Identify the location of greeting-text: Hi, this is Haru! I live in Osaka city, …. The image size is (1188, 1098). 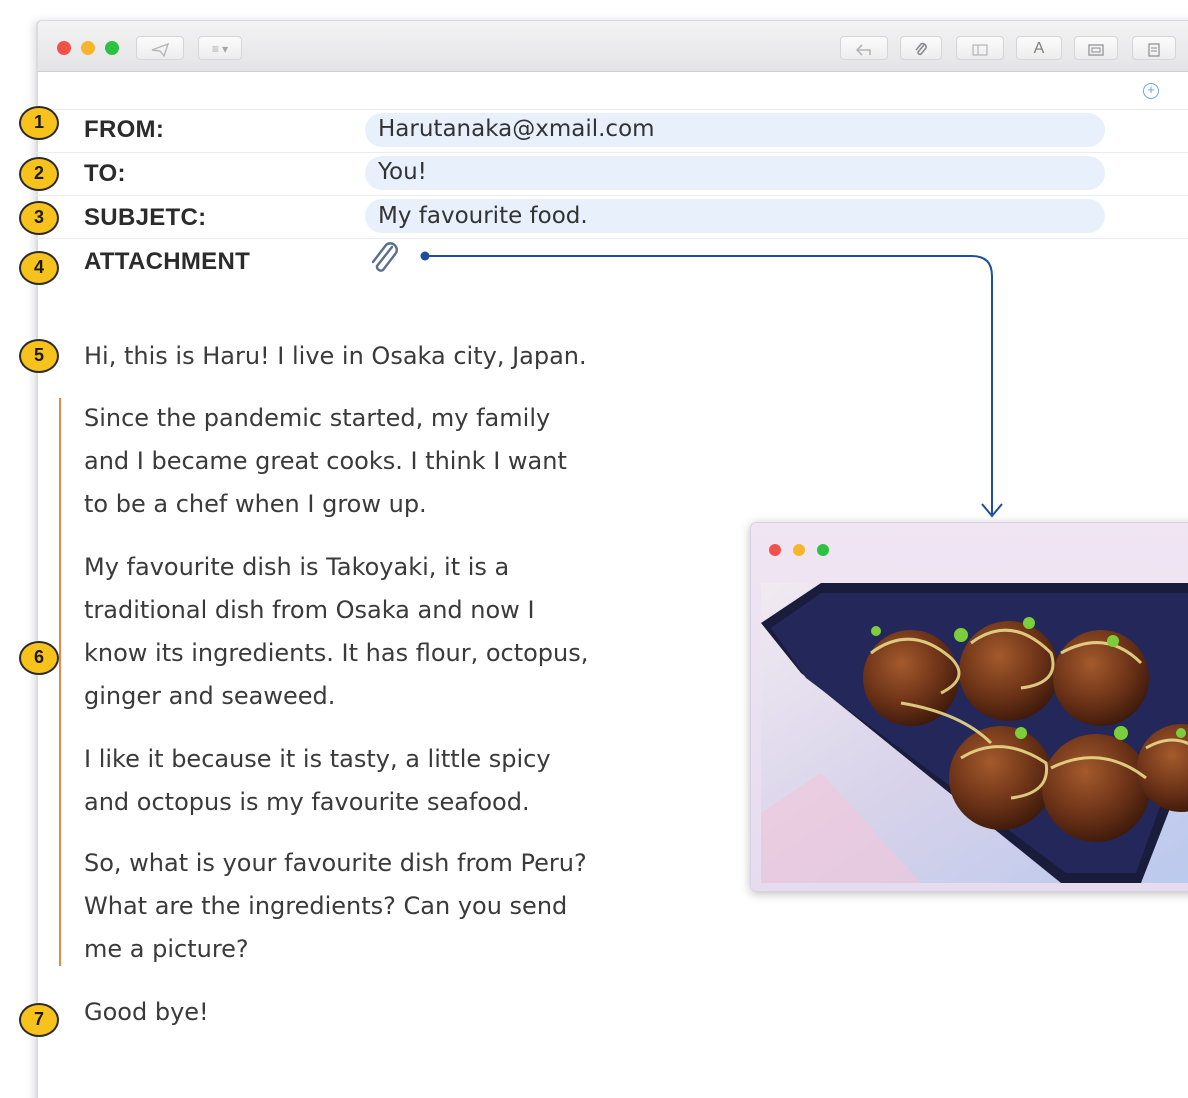
(335, 356).